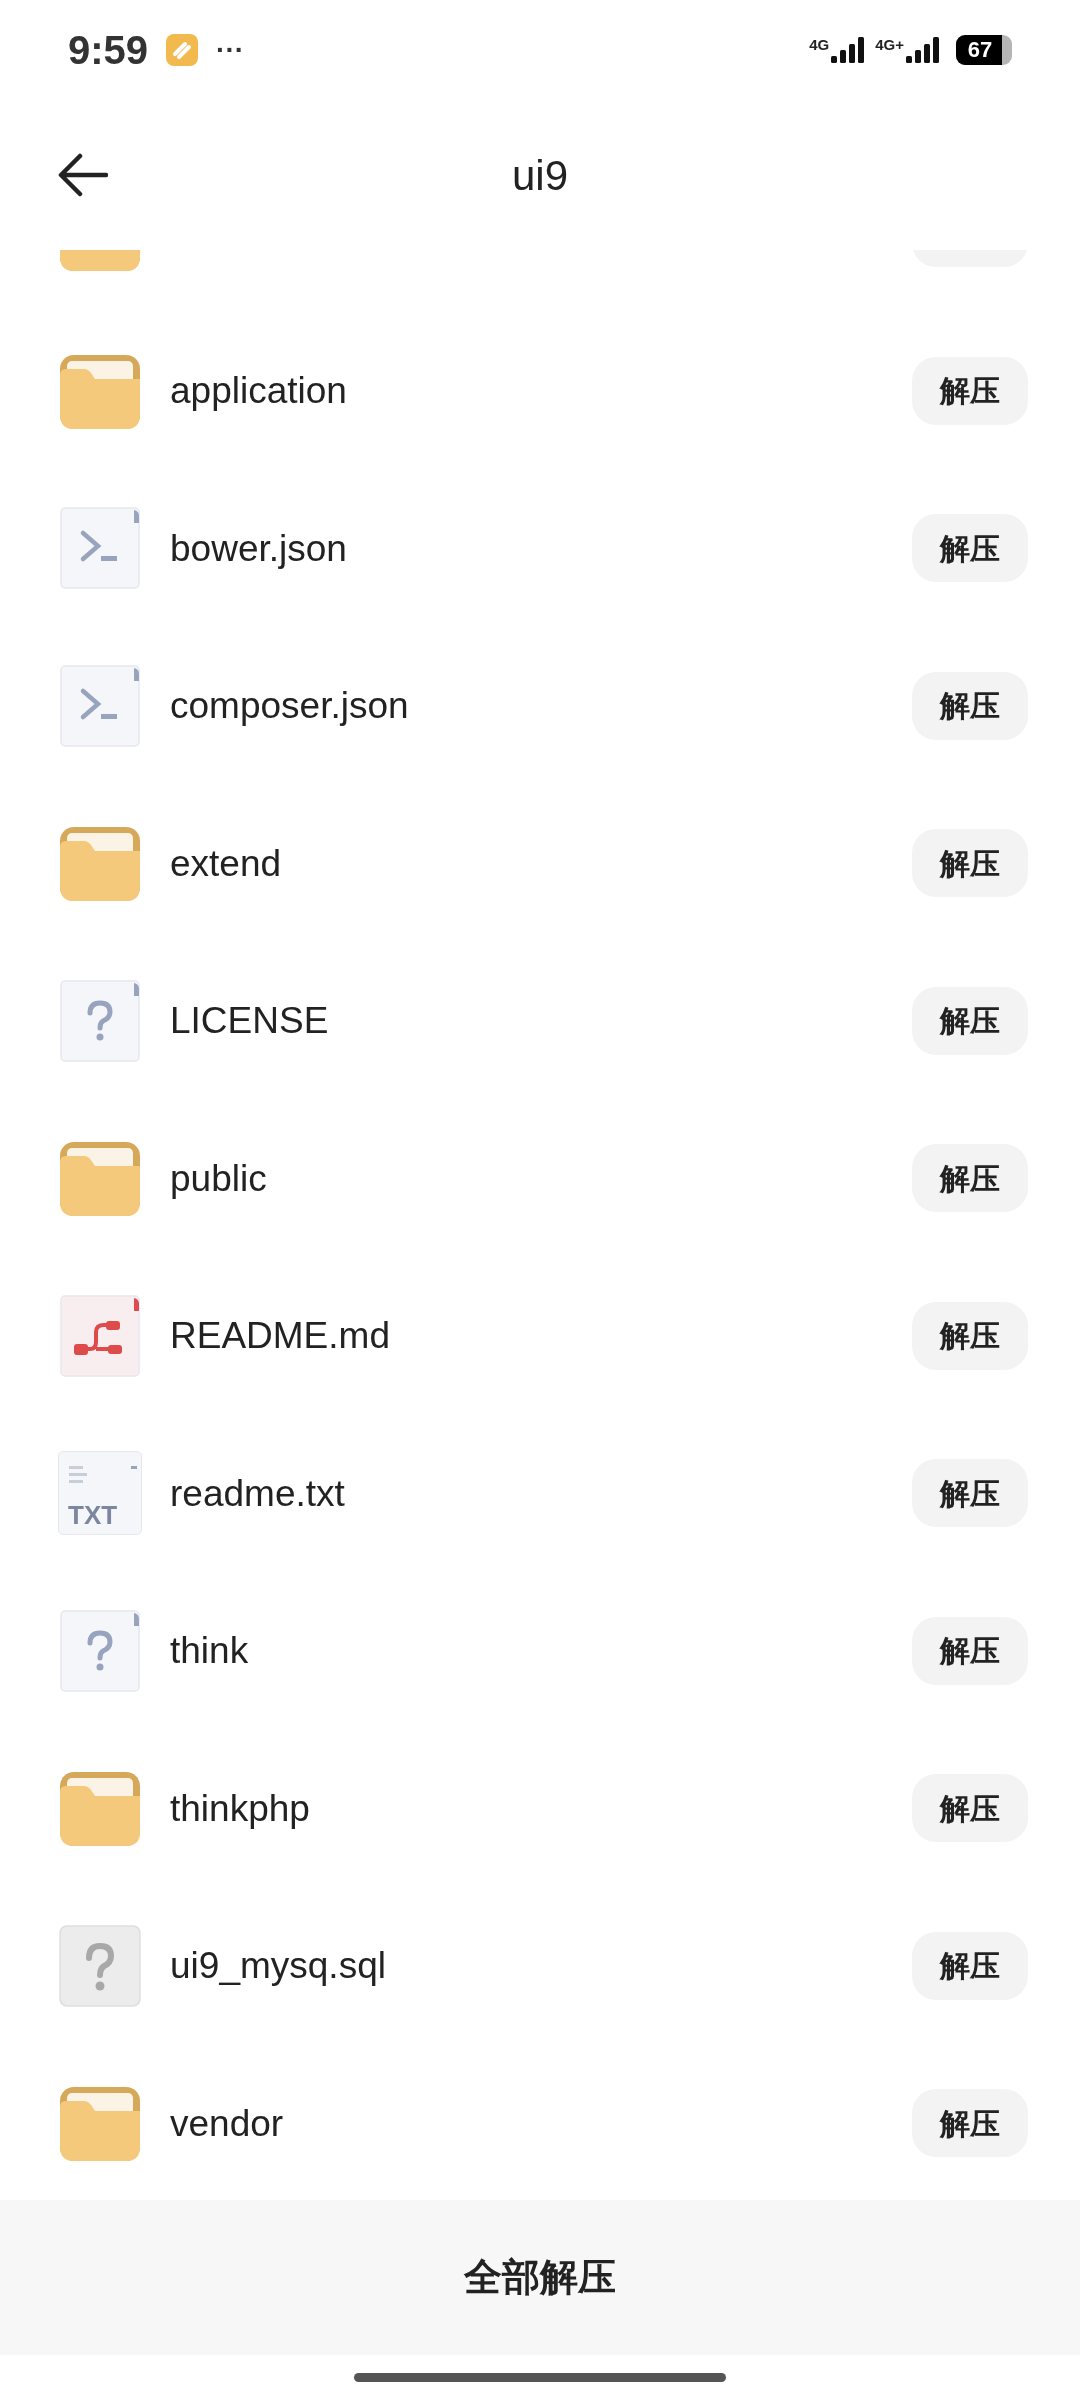 The height and width of the screenshot is (2400, 1080). What do you see at coordinates (219, 1178) in the screenshot?
I see `file-name: public` at bounding box center [219, 1178].